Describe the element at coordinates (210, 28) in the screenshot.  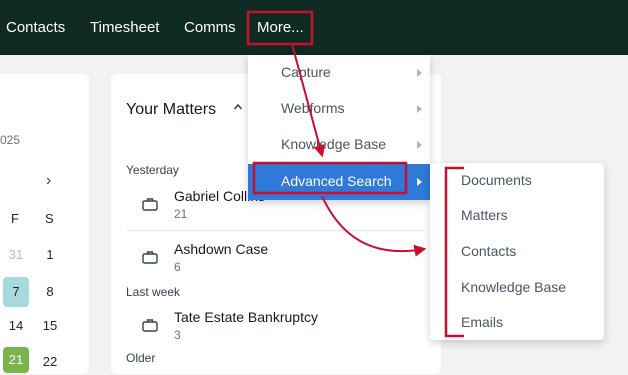
I see `nav-comms: Comms` at that location.